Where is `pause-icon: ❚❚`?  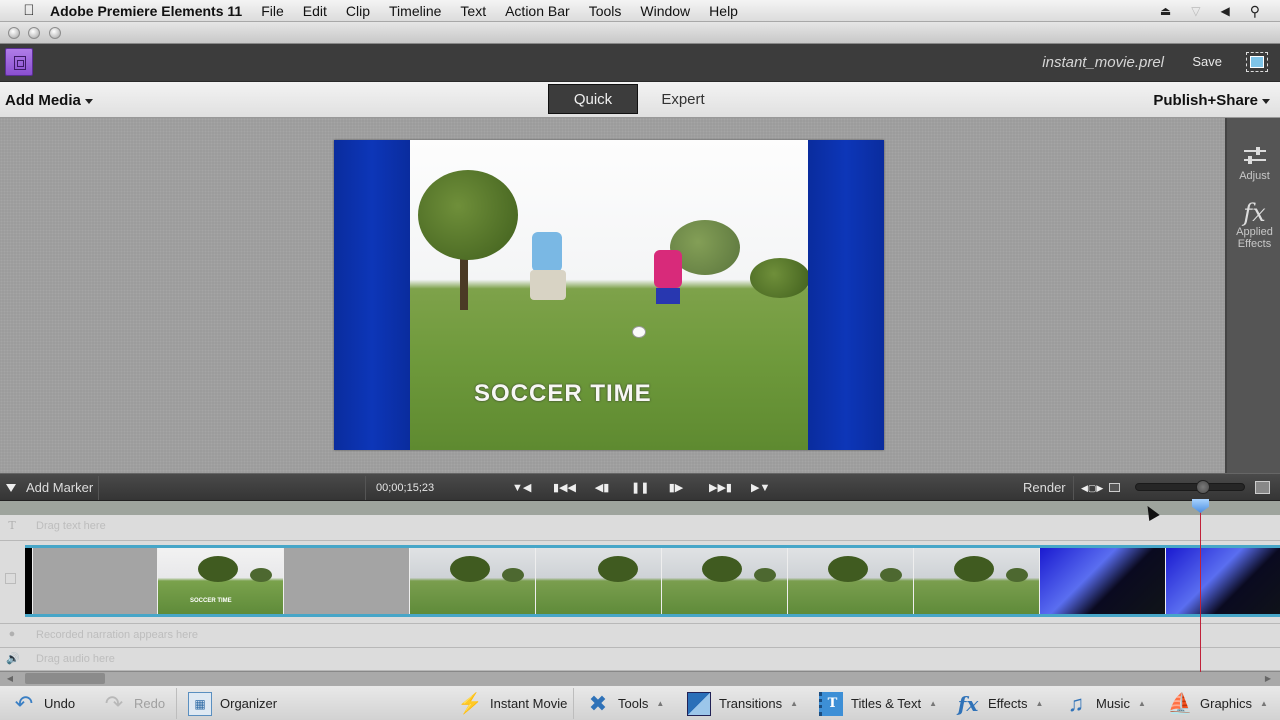
pause-icon: ❚❚ is located at coordinates (640, 488).